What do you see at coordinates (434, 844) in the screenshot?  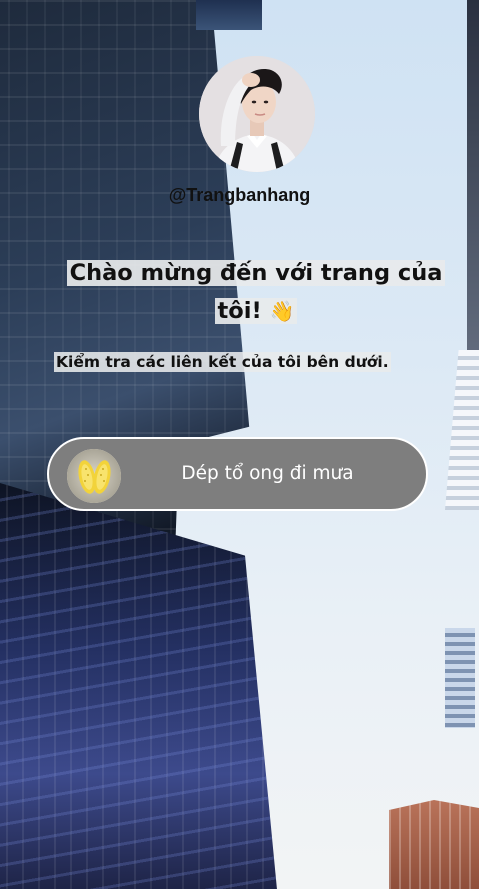 I see `background-building-bottom-right` at bounding box center [434, 844].